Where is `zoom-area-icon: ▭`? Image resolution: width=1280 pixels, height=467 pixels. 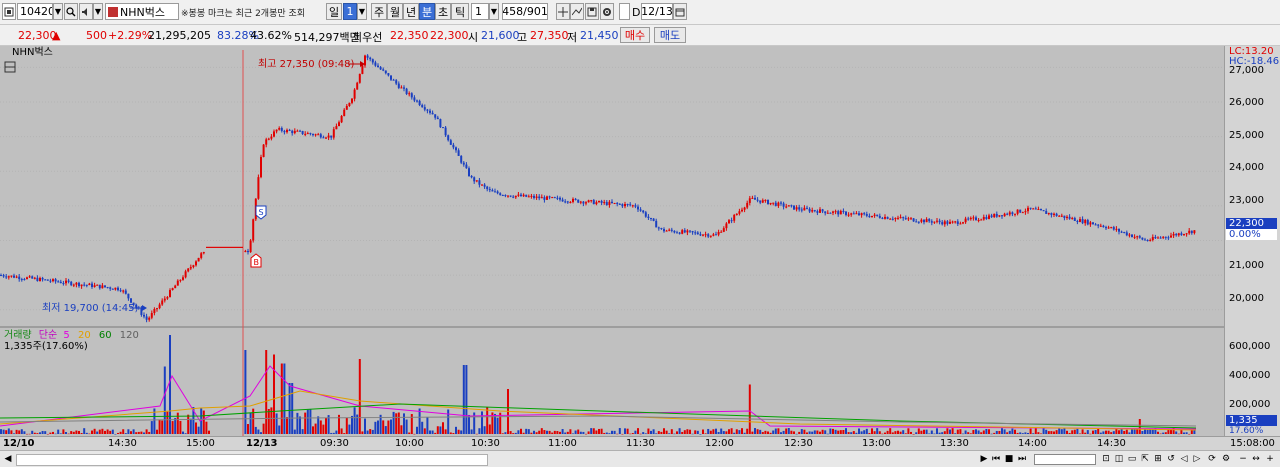
zoom-area-icon: ▭ is located at coordinates (1132, 459).